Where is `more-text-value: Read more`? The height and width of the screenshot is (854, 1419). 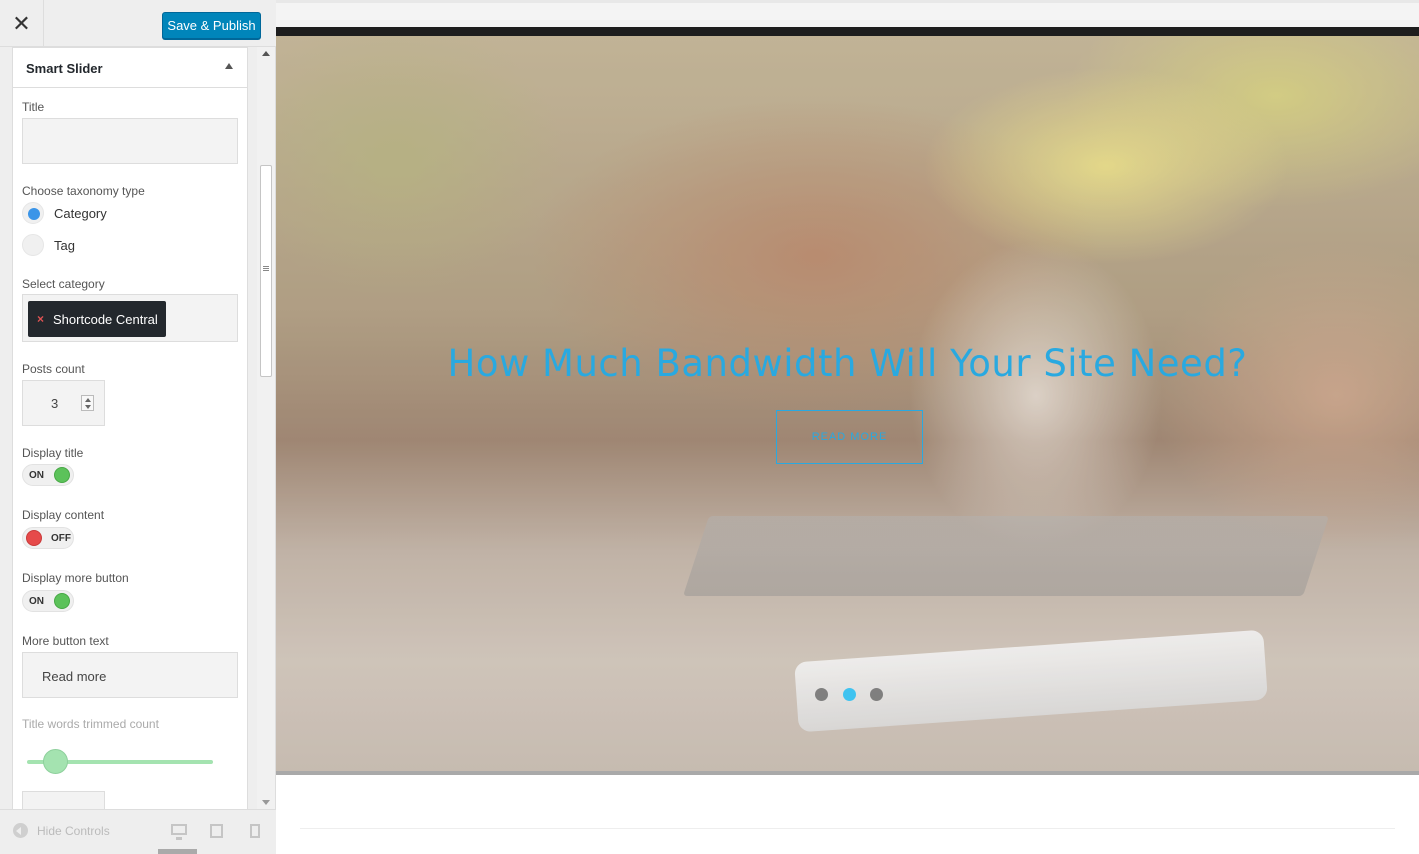 more-text-value: Read more is located at coordinates (74, 676).